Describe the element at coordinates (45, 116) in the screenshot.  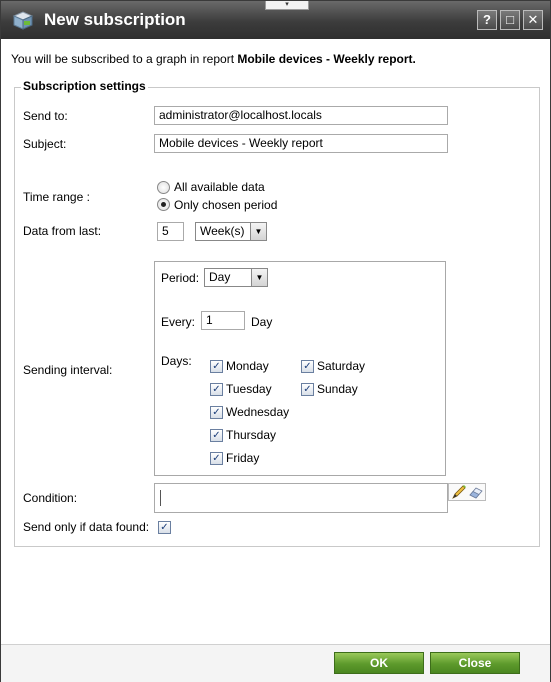
I see `send-to-label: Send to:` at that location.